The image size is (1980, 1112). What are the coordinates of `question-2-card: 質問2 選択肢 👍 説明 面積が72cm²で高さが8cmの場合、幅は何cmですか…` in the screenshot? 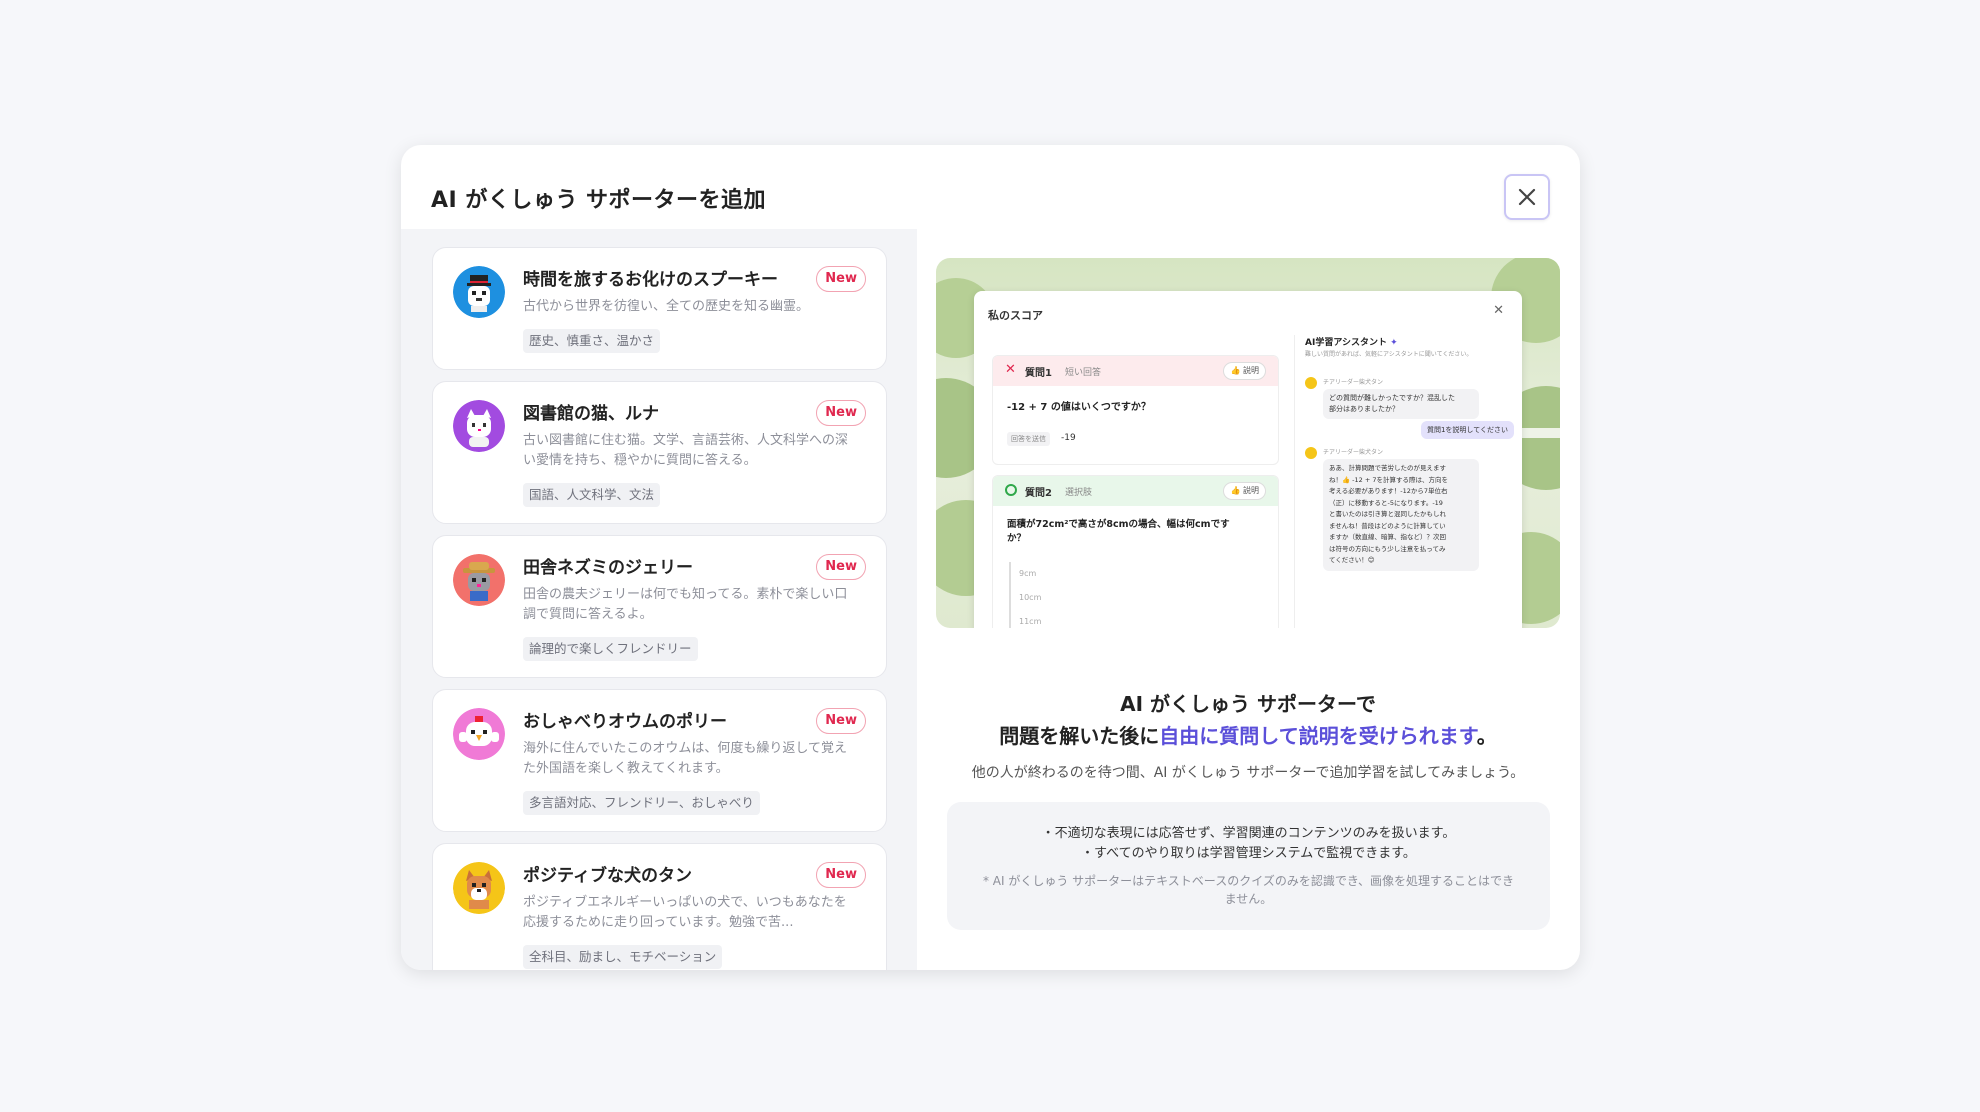 It's located at (1135, 551).